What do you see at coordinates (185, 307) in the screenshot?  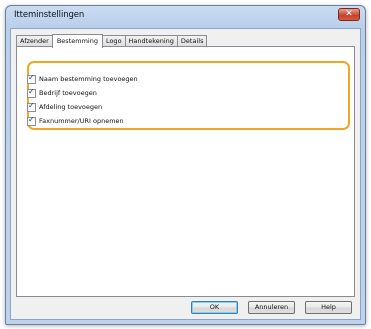 I see `button-bar: OK Annuleren Help` at bounding box center [185, 307].